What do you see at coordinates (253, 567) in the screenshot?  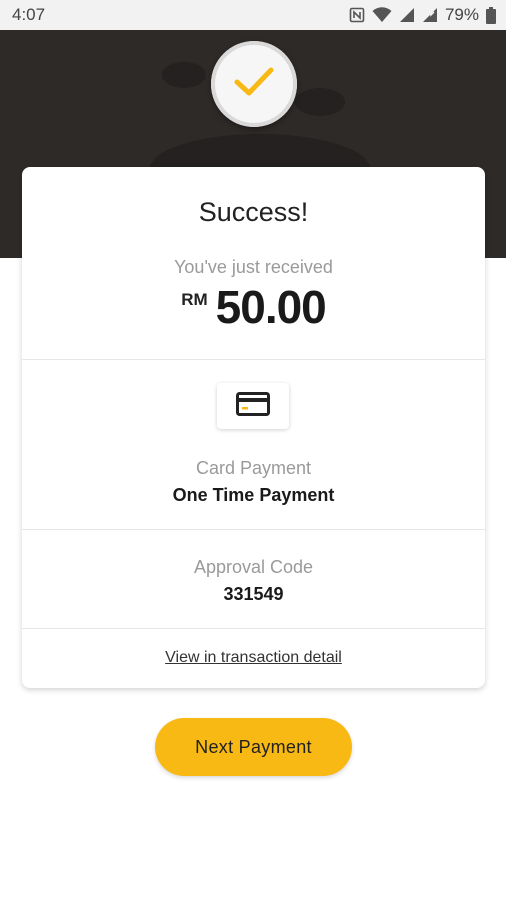 I see `approval-code-label: Approval Code` at bounding box center [253, 567].